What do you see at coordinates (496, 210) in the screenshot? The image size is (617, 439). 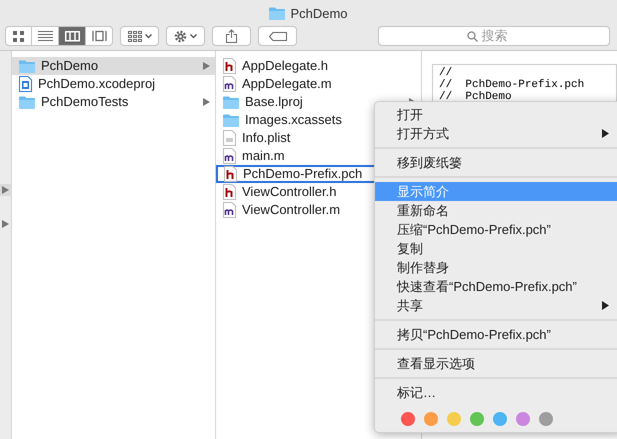 I see `menu-item: 重新命名` at bounding box center [496, 210].